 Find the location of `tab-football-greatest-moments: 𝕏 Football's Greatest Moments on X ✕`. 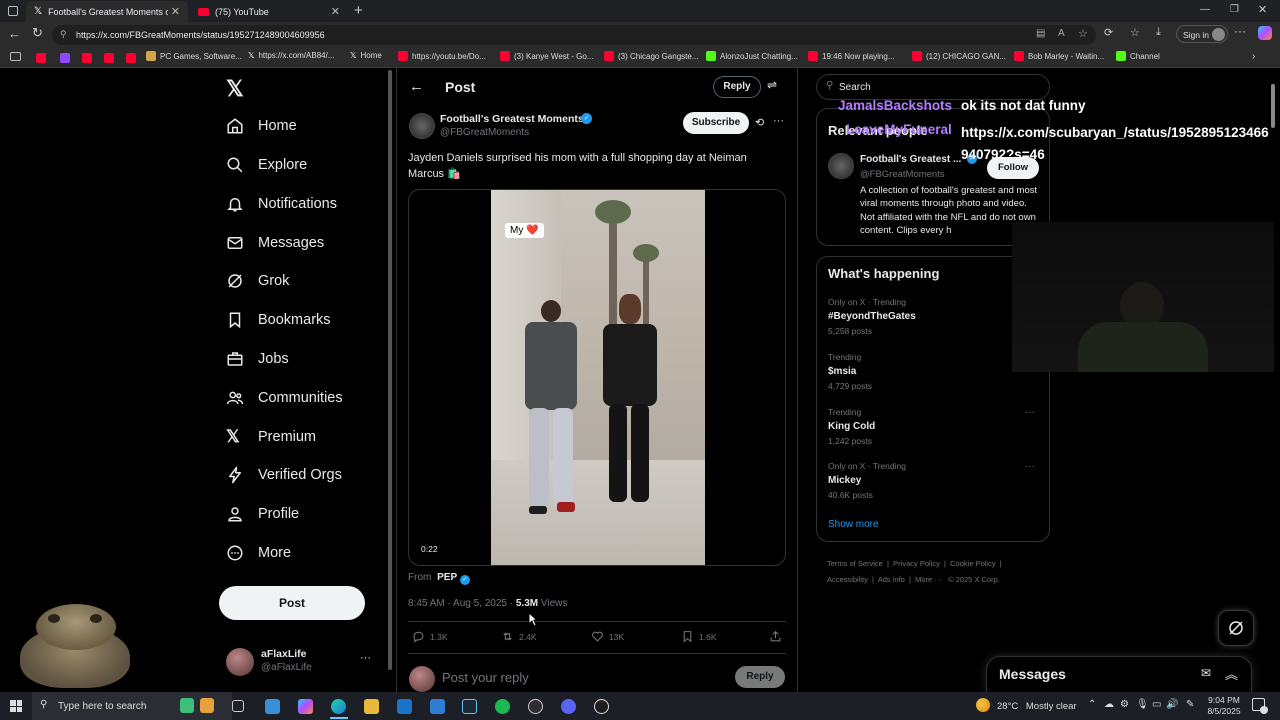

tab-football-greatest-moments: 𝕏 Football's Greatest Moments on X ✕ is located at coordinates (107, 11).